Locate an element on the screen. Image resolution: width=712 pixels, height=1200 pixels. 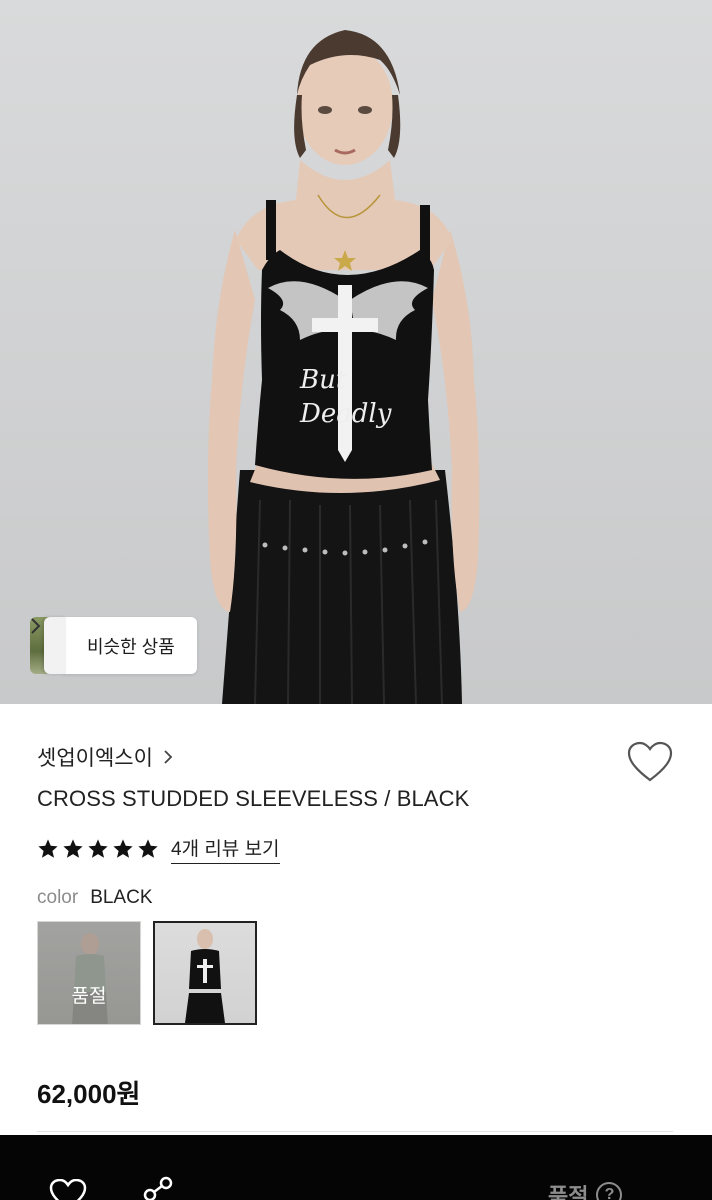
view-reviews-link: 4개 리뷰 보기 is located at coordinates (225, 849).